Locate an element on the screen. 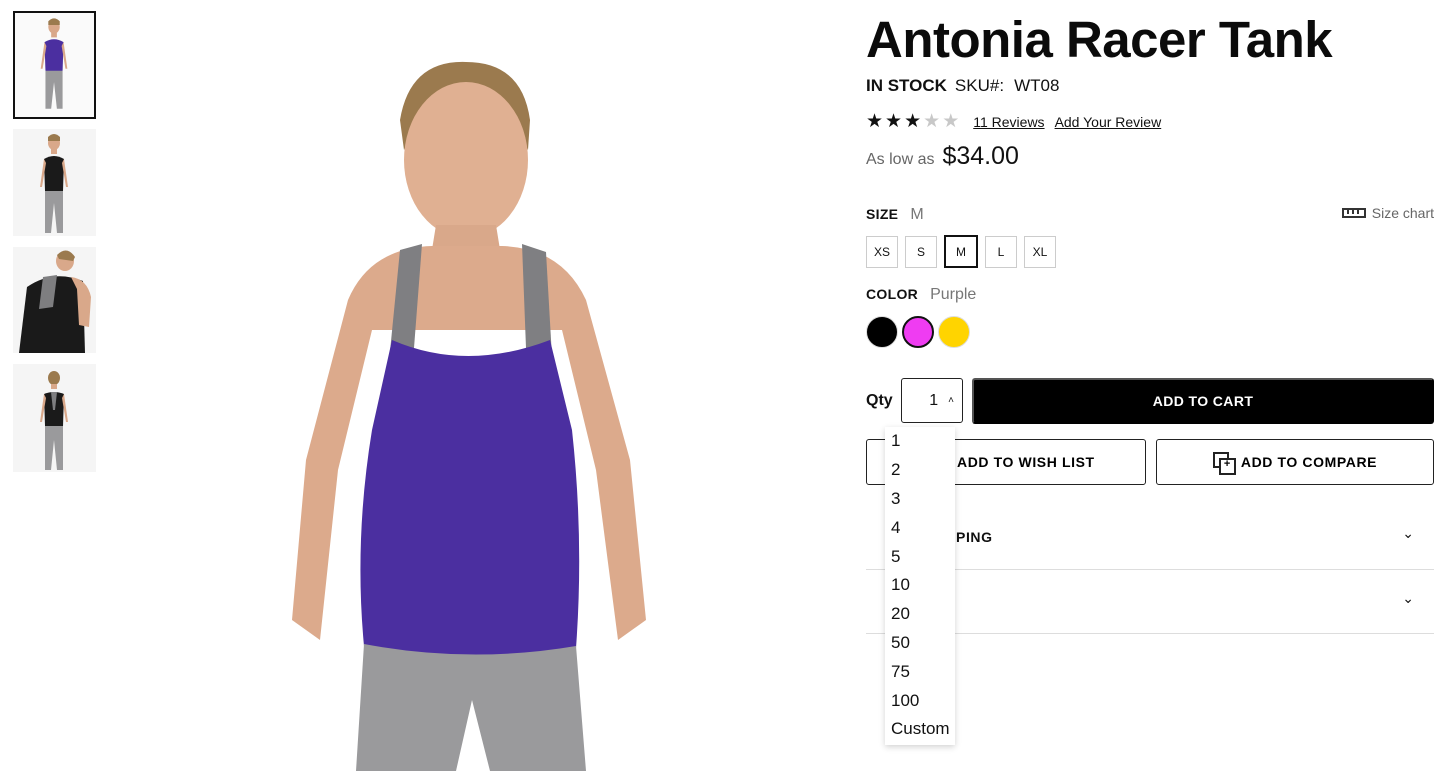 The height and width of the screenshot is (771, 1449). size-options: XS S M L XL is located at coordinates (961, 251).